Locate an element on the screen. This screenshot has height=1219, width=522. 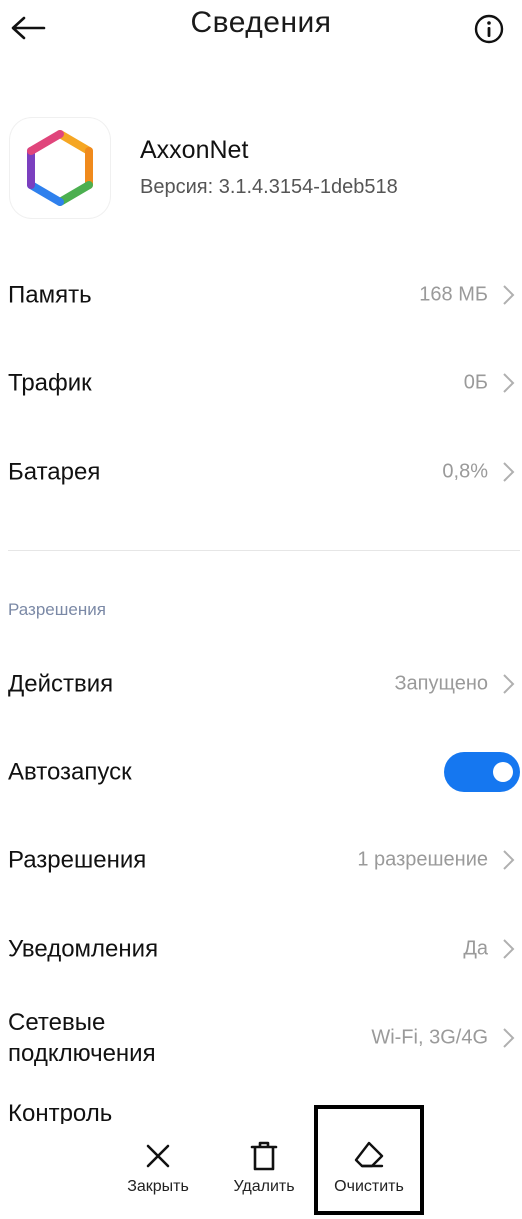
control-label: Контроль is located at coordinates (60, 1112).